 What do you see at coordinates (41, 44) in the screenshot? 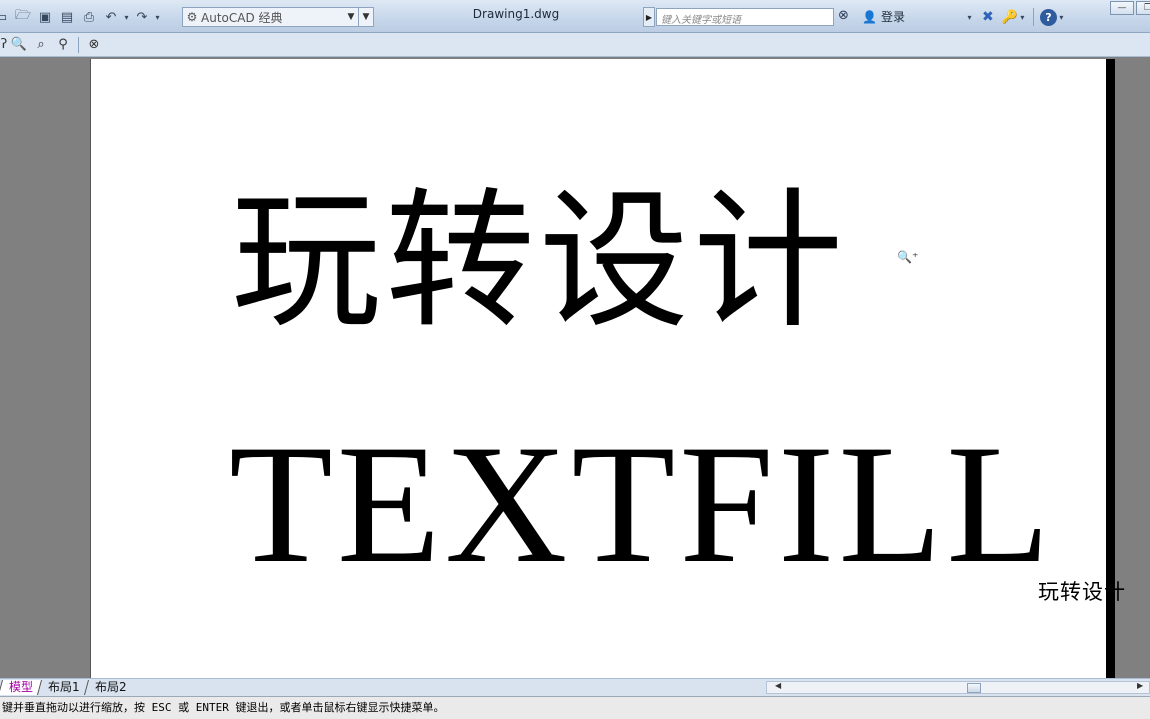
I see `zoom-window-icon: ⌕` at bounding box center [41, 44].